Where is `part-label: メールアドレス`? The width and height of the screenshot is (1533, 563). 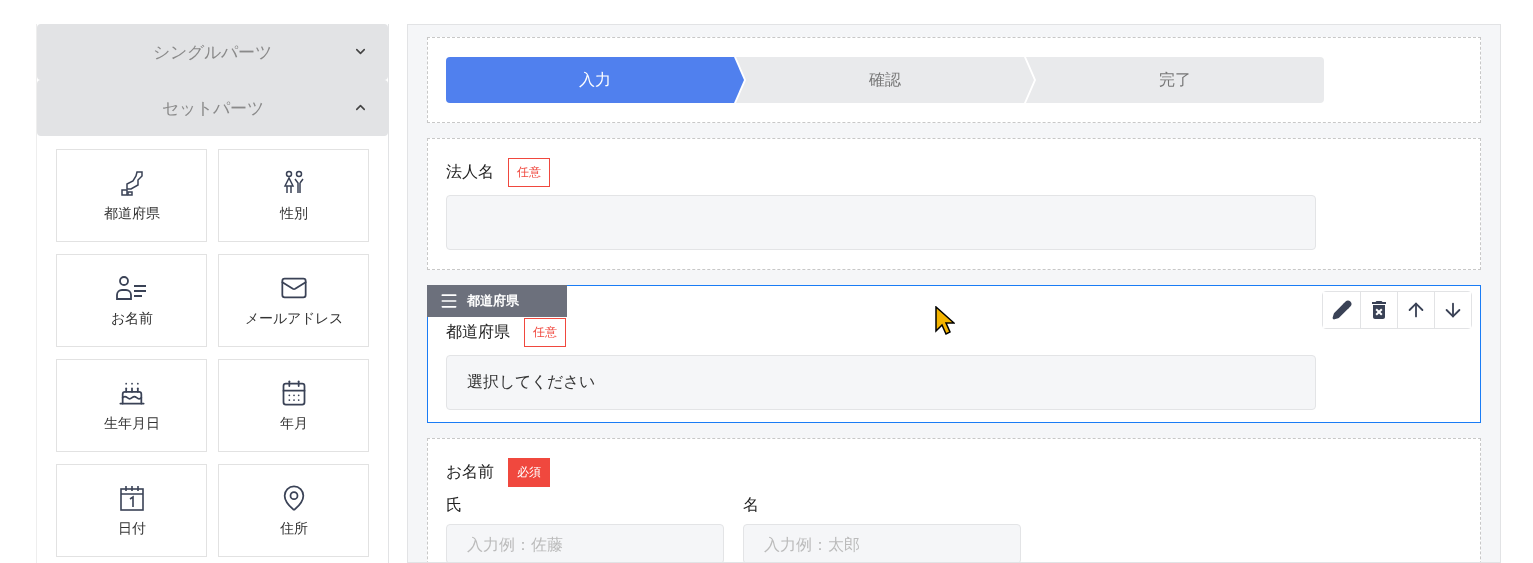
part-label: メールアドレス is located at coordinates (293, 318).